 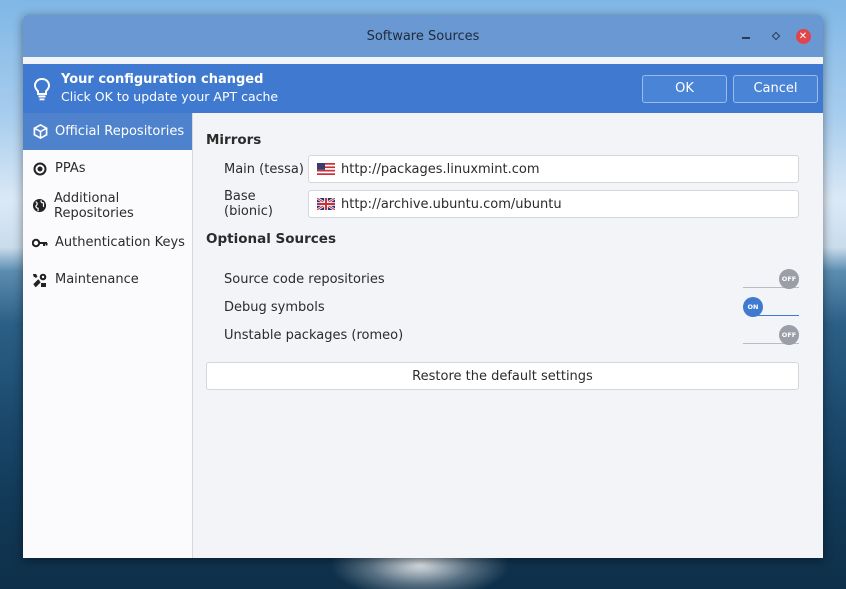 What do you see at coordinates (511, 279) in the screenshot?
I see `source-code-row: Source code repositories OFF` at bounding box center [511, 279].